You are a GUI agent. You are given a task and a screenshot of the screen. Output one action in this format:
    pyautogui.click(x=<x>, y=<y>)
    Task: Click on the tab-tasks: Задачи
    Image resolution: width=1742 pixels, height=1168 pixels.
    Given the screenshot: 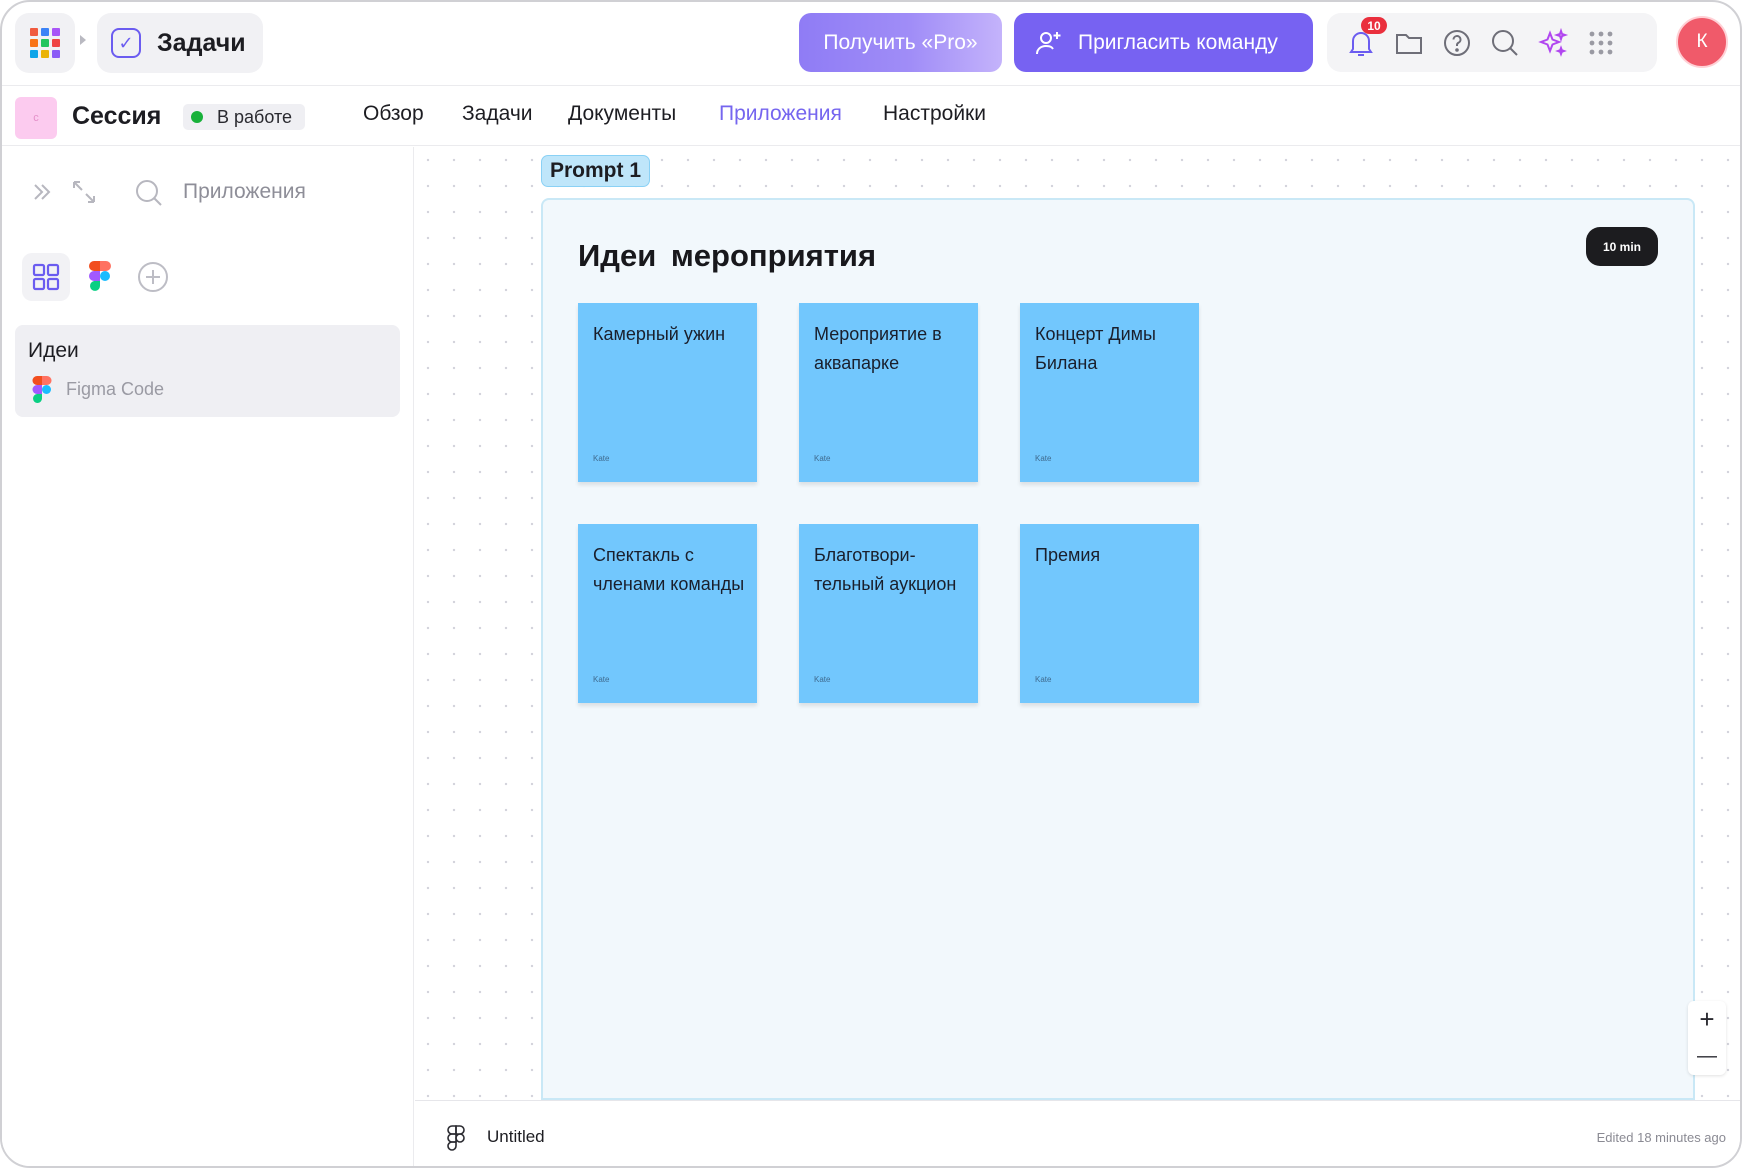 What is the action you would take?
    pyautogui.click(x=497, y=114)
    